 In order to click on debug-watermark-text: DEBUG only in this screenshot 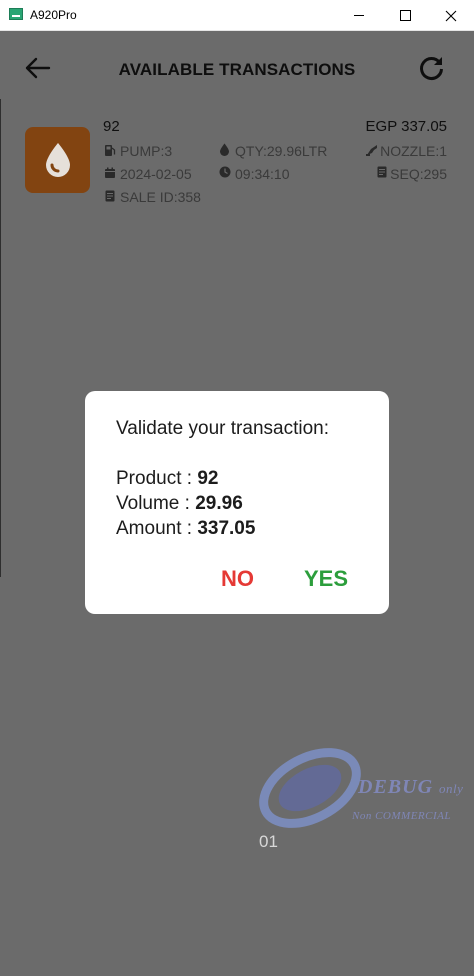, I will do `click(410, 787)`.